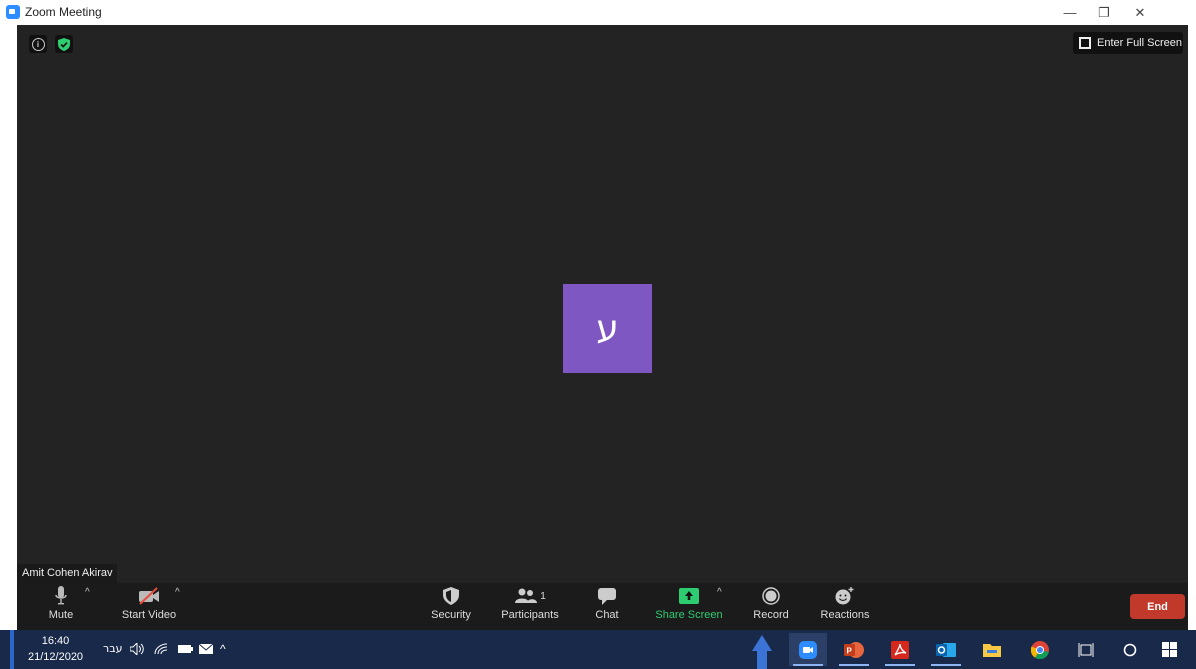 The height and width of the screenshot is (669, 1196). What do you see at coordinates (61, 615) in the screenshot?
I see `mute-label: Mute` at bounding box center [61, 615].